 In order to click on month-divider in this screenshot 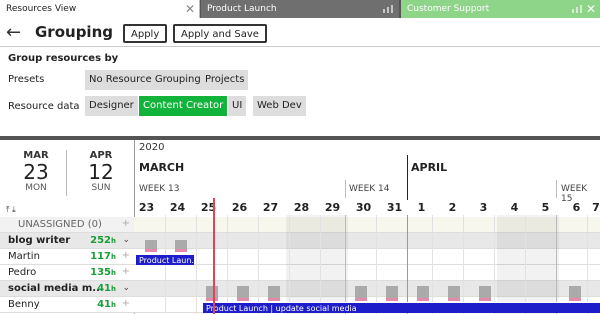, I will do `click(407, 177)`.